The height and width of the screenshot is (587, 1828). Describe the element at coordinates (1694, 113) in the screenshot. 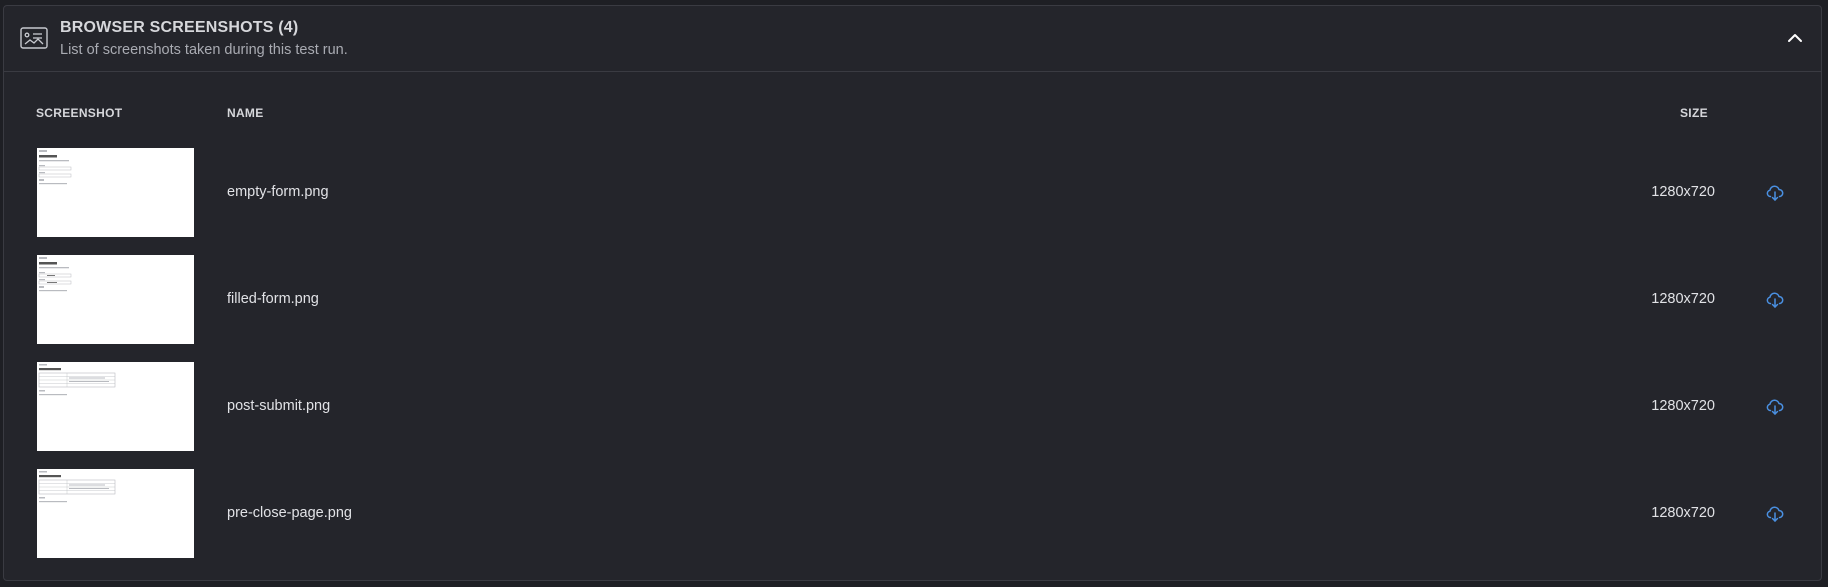

I see `column-header-size: SIZE` at that location.